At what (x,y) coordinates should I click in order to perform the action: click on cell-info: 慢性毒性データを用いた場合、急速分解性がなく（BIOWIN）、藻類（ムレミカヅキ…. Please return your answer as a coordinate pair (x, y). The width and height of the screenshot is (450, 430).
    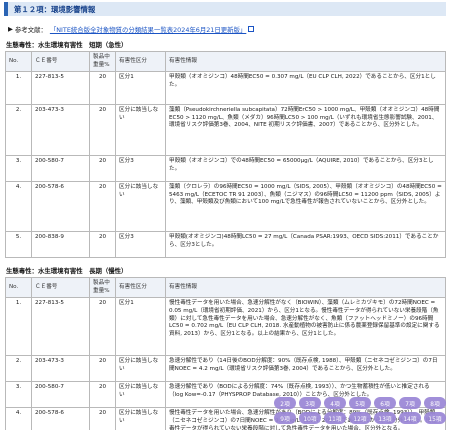
    Looking at the image, I should click on (305, 327).